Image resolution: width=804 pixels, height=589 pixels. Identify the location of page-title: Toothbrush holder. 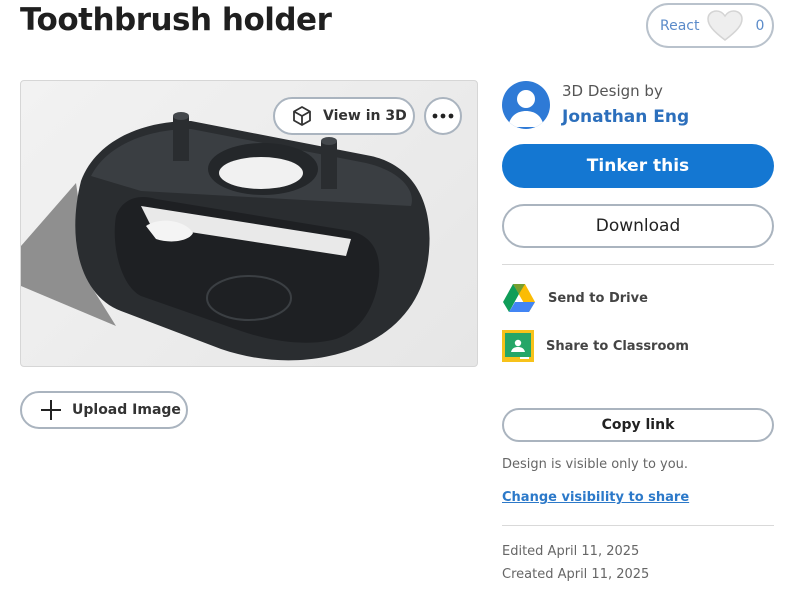
(176, 20).